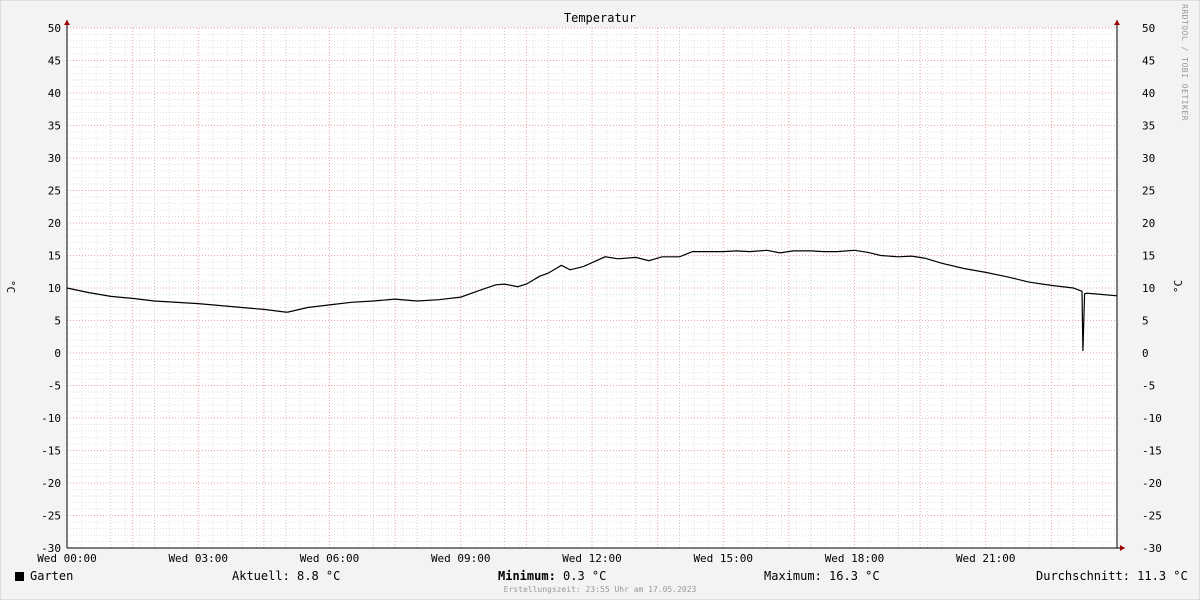  What do you see at coordinates (854, 576) in the screenshot?
I see `maximum-value: 16.3 °C` at bounding box center [854, 576].